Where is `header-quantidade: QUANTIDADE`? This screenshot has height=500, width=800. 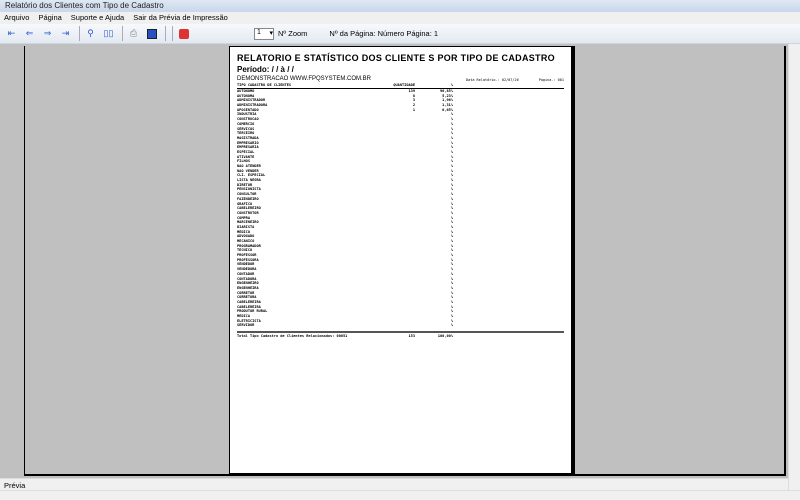
header-quantidade: QUANTIDADE is located at coordinates (404, 85).